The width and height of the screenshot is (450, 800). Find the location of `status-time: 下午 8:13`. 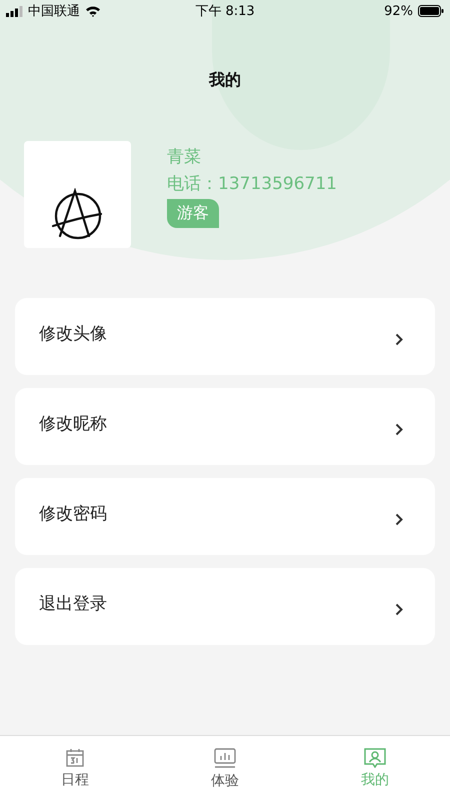

status-time: 下午 8:13 is located at coordinates (225, 11).